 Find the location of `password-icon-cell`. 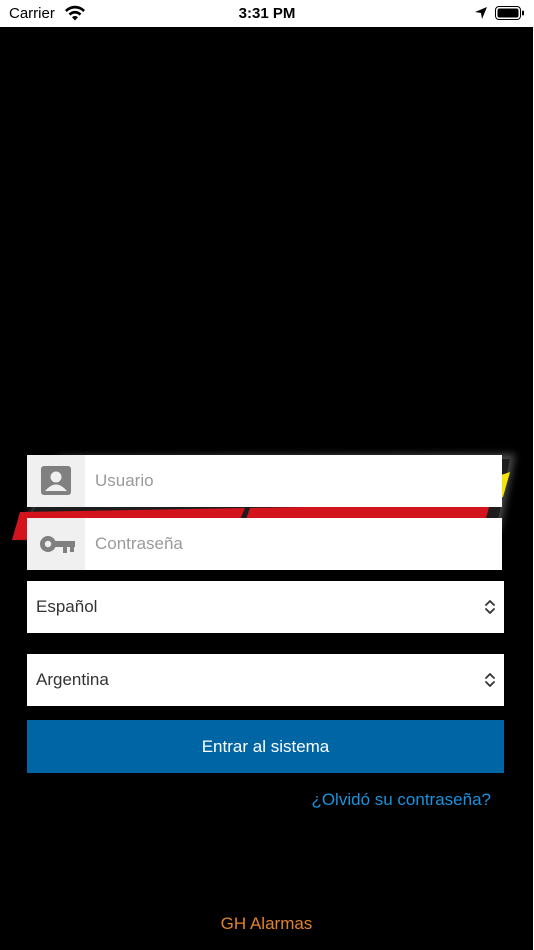

password-icon-cell is located at coordinates (56, 544).